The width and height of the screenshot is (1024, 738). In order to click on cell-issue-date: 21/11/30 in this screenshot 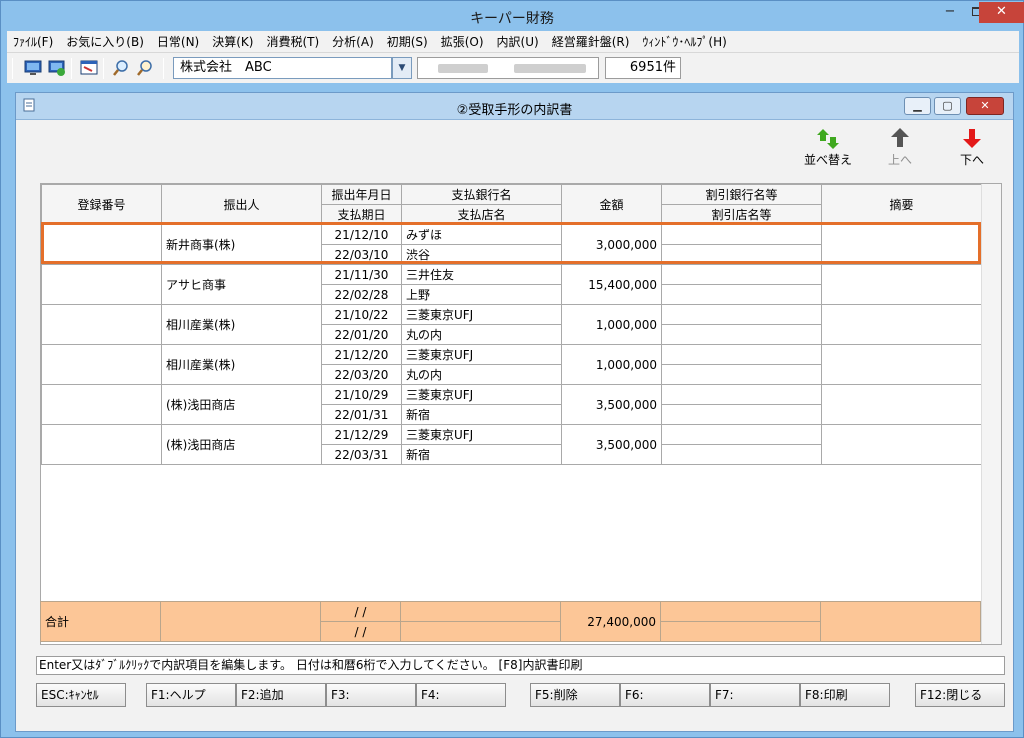, I will do `click(361, 274)`.